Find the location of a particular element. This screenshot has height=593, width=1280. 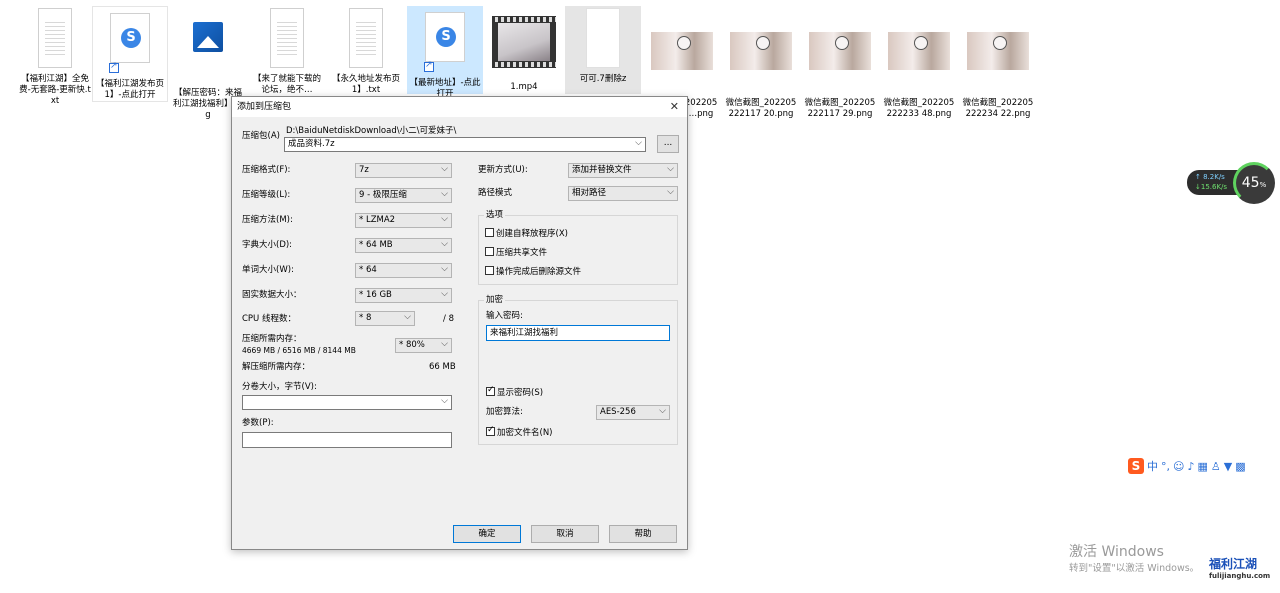

archive-name-combo: 成品资料.7z ⌵ is located at coordinates (465, 144).